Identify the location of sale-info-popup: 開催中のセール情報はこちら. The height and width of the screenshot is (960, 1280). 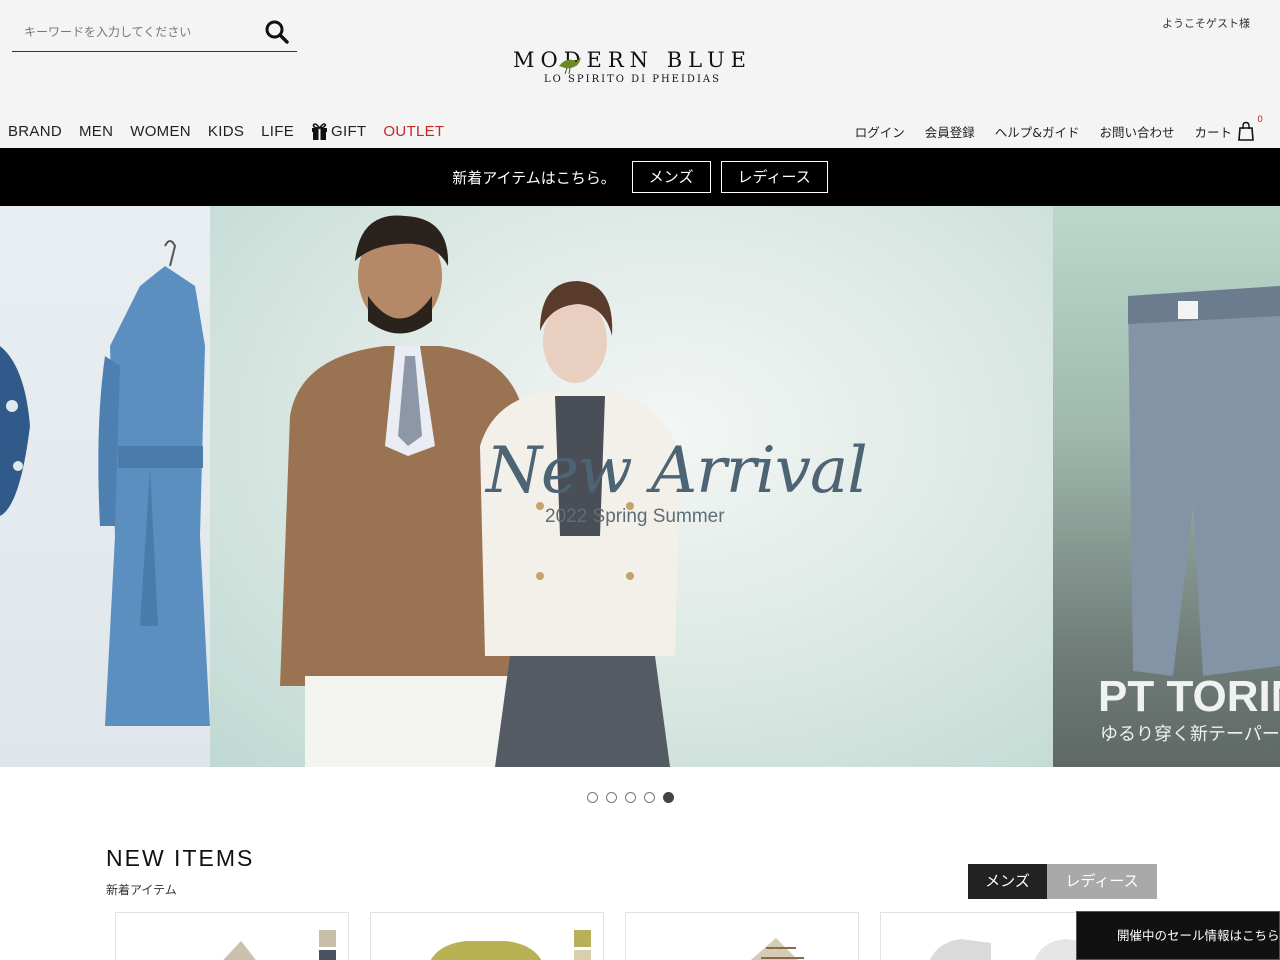
(1178, 935).